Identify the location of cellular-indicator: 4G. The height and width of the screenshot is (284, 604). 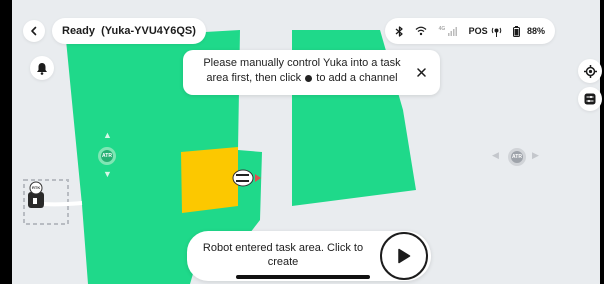
(448, 31).